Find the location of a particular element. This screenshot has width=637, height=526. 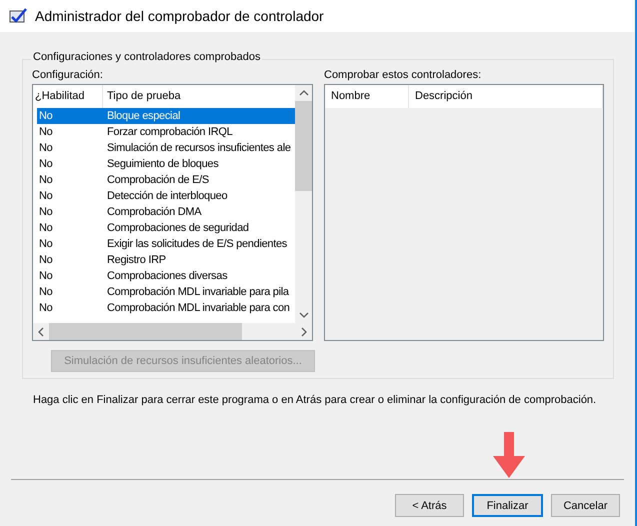

window-title: Administrador del comprobador de controlador is located at coordinates (179, 16).